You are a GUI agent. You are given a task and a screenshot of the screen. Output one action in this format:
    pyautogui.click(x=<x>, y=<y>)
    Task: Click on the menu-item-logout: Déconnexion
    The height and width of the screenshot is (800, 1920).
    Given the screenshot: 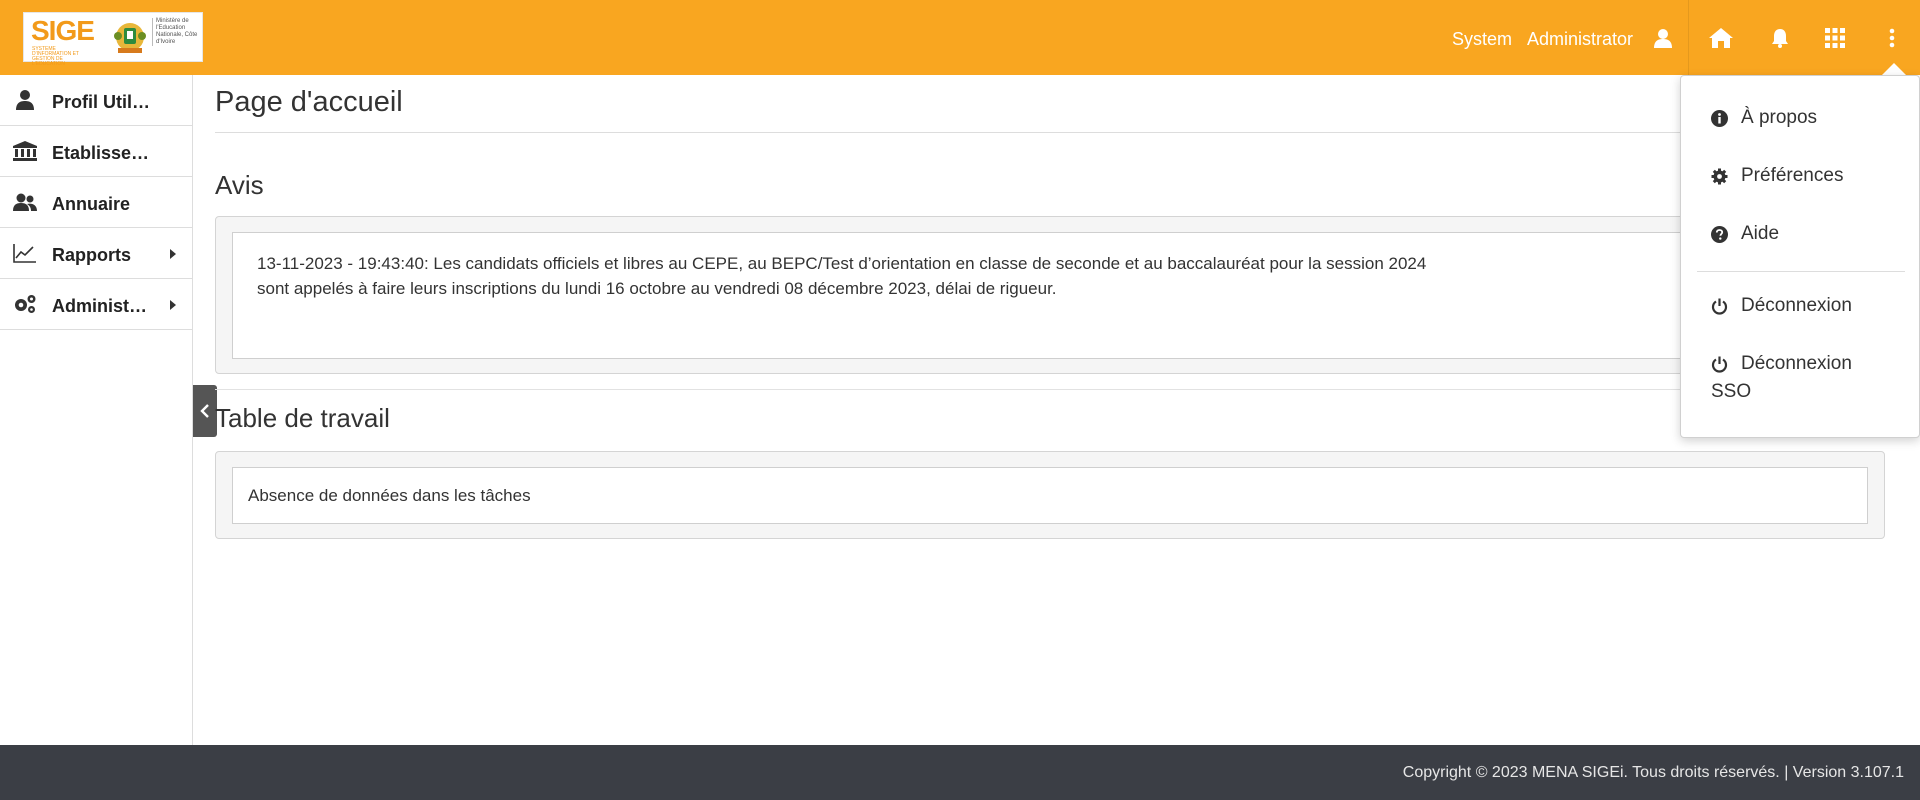 What is the action you would take?
    pyautogui.click(x=1781, y=306)
    